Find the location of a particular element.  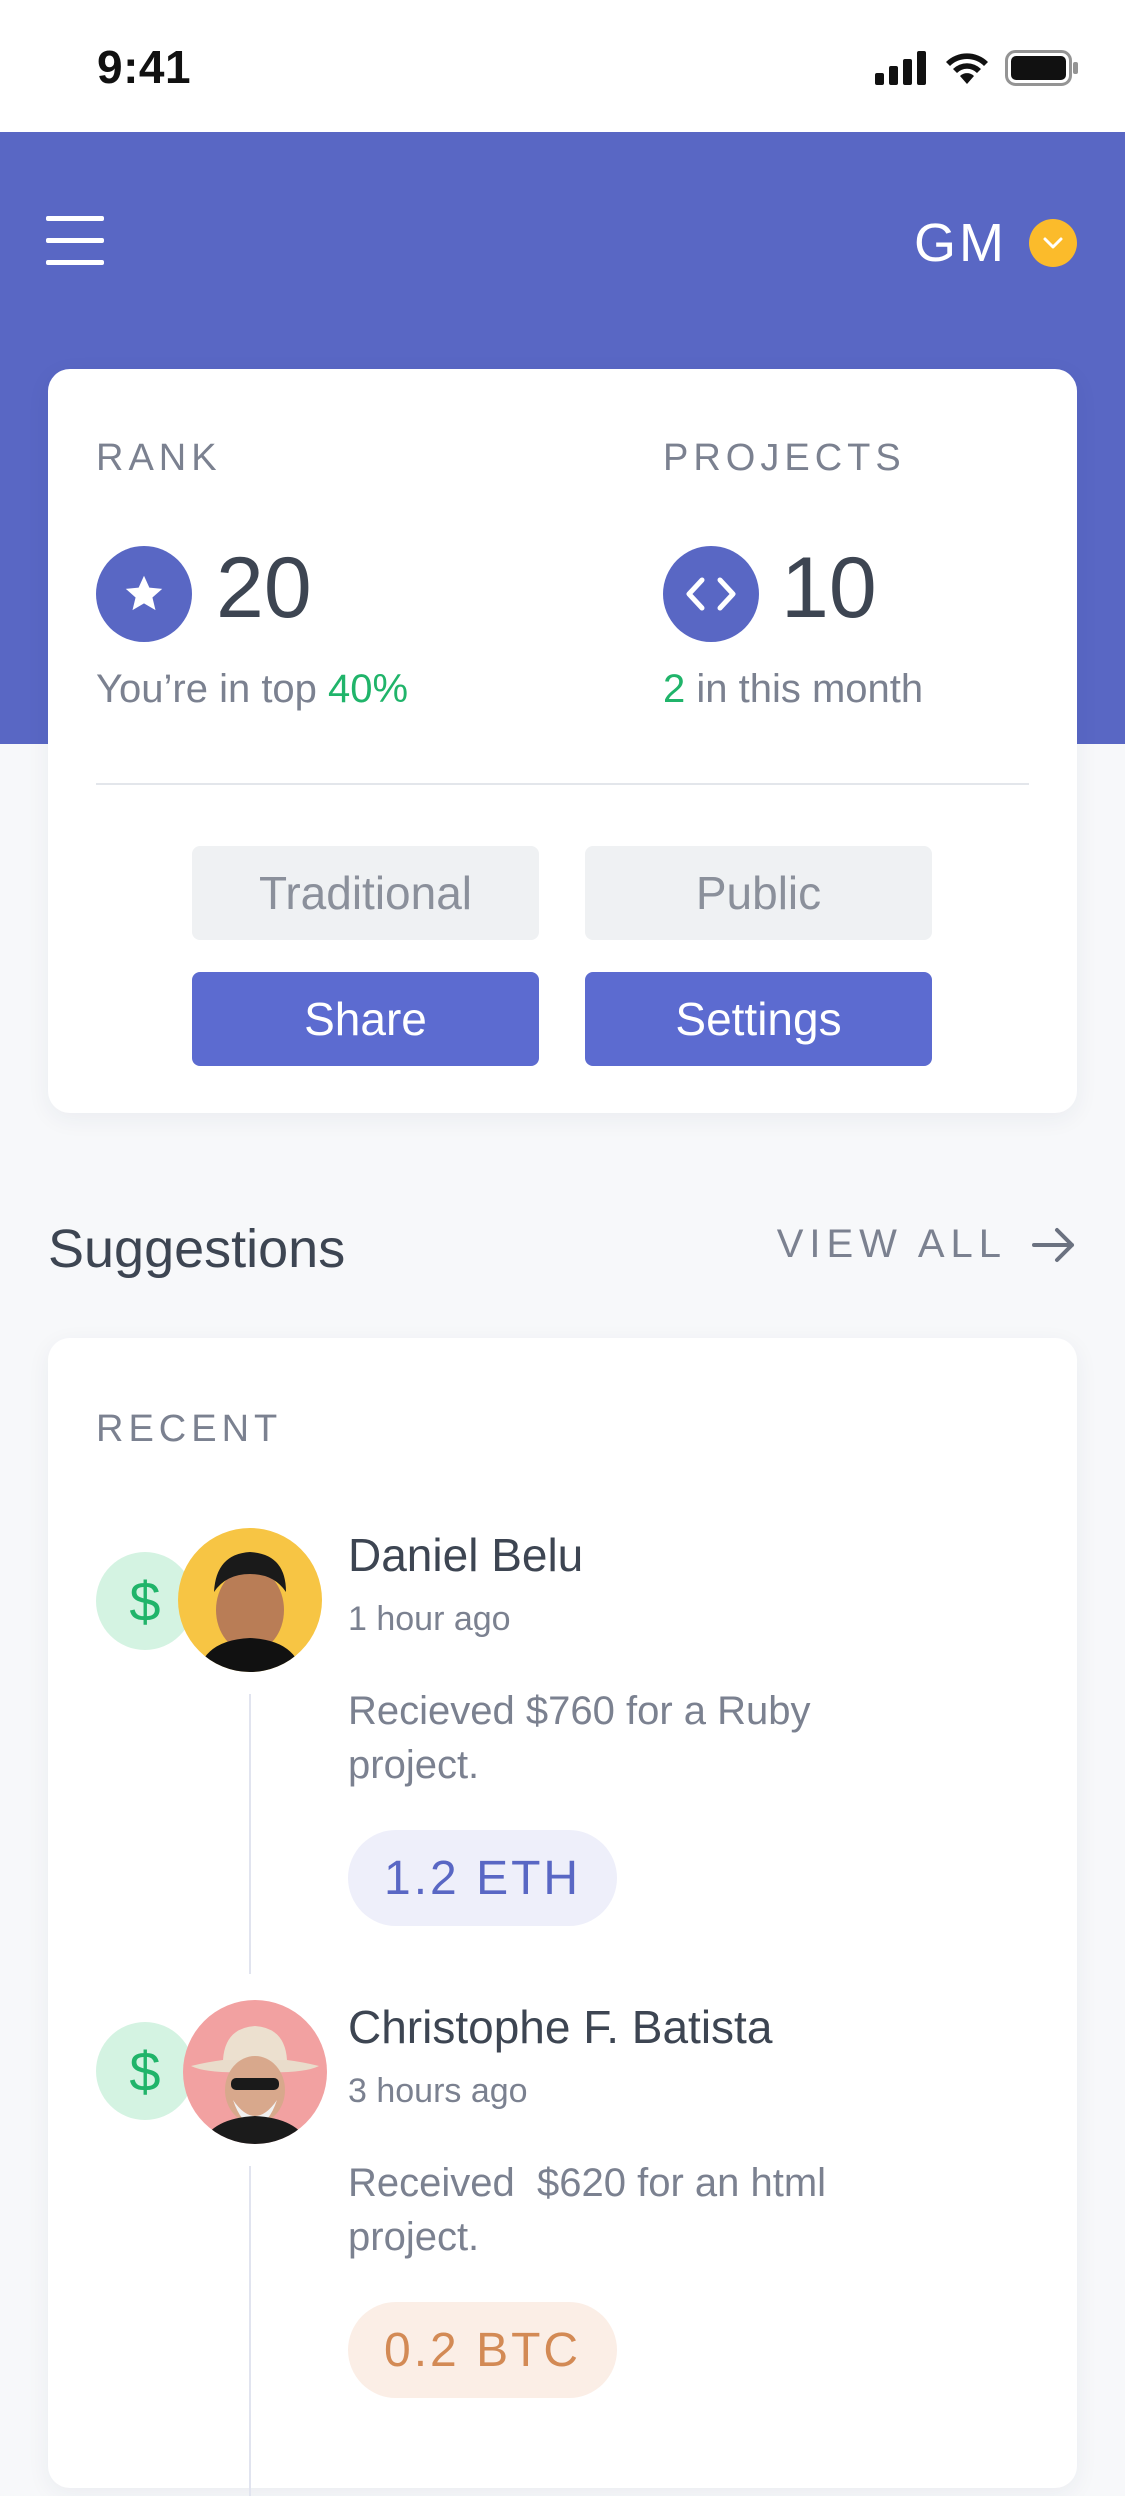

cellular-signal-icon is located at coordinates (900, 68).